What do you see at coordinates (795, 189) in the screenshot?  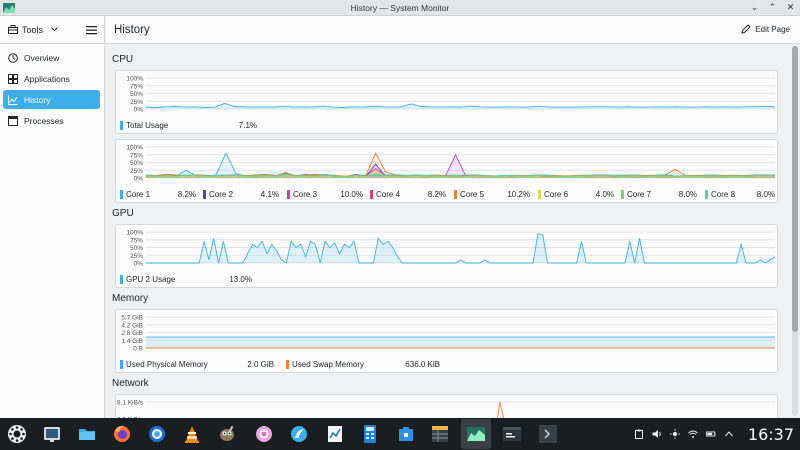 I see `scrollbar-thumb` at bounding box center [795, 189].